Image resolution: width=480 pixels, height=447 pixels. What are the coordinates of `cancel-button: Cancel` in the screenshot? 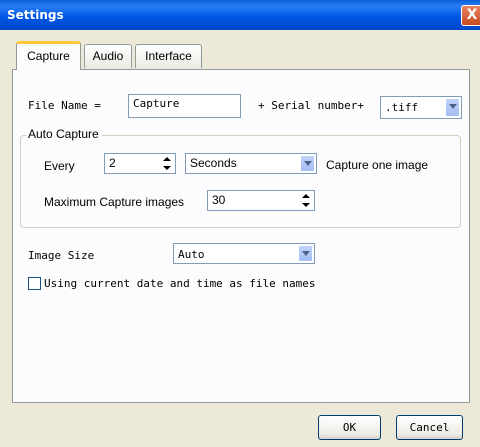 It's located at (429, 427).